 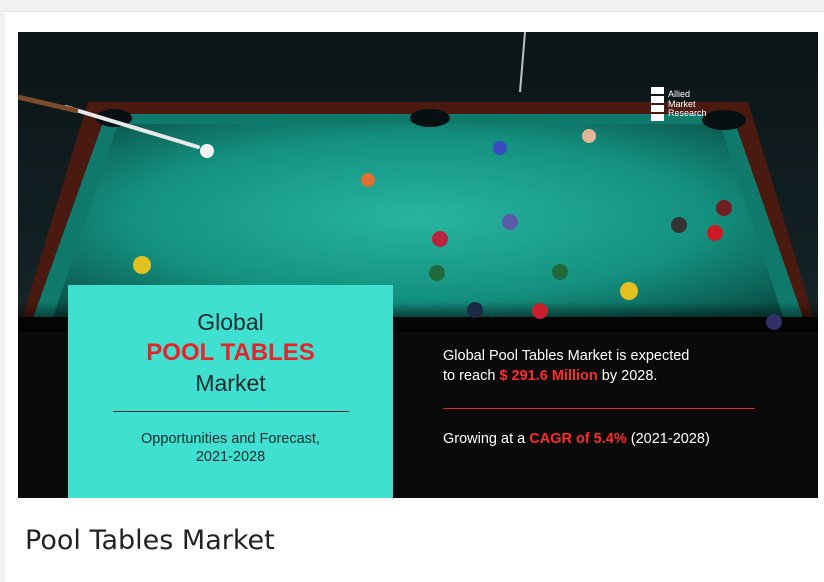 I want to click on stats-line-3: Growing at a CAGR of 5.4% (2021-2028), so click(x=576, y=439).